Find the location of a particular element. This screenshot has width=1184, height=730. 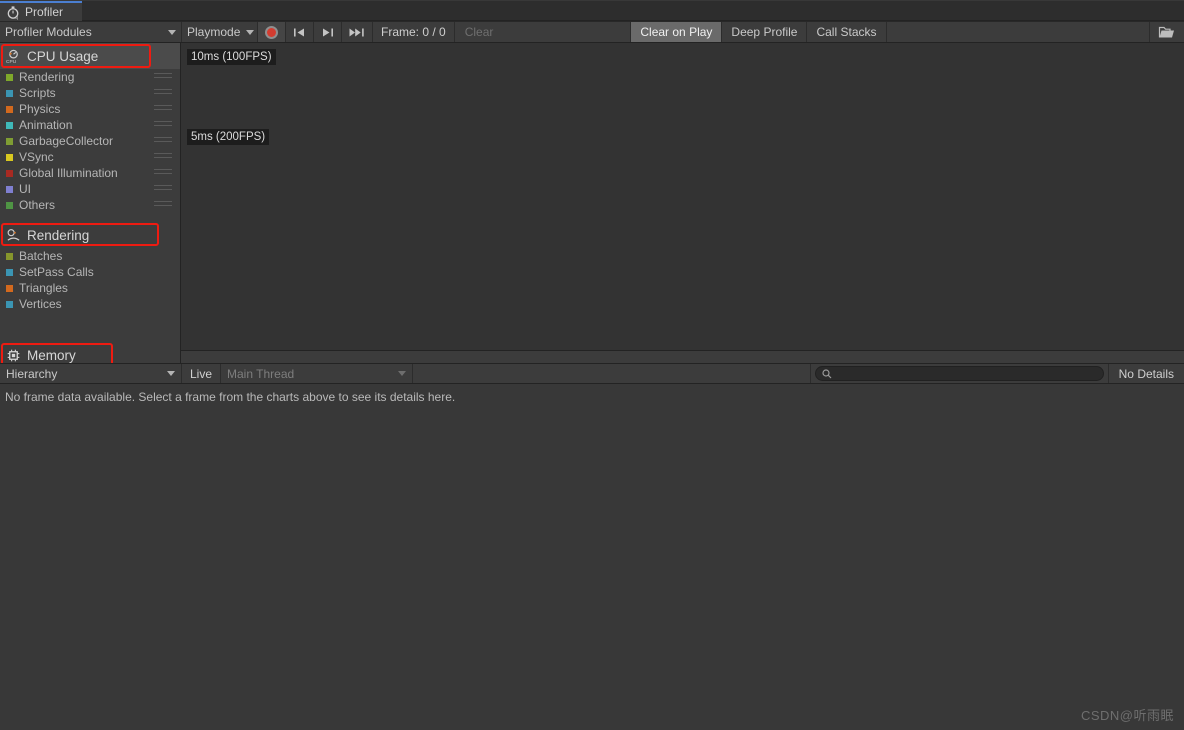

counter-label: Batches is located at coordinates (41, 256).